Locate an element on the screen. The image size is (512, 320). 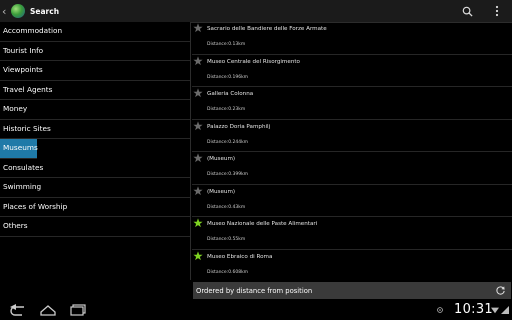
search-icon is located at coordinates (467, 11).